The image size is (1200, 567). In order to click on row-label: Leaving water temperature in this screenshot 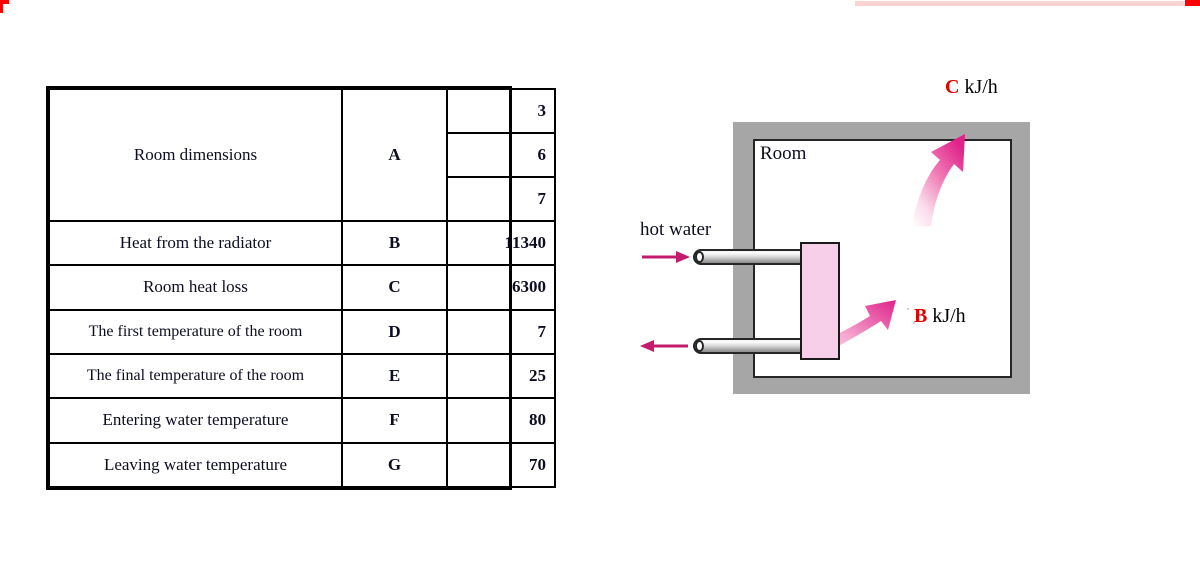, I will do `click(195, 465)`.